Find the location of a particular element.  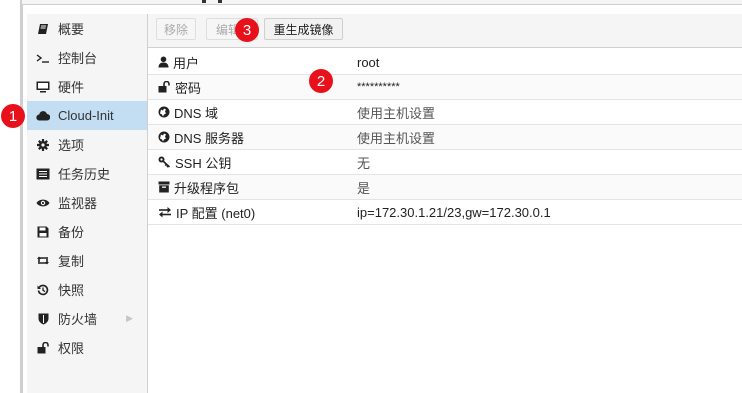

sidebar-item-task-history: 任务历史 is located at coordinates (87, 173).